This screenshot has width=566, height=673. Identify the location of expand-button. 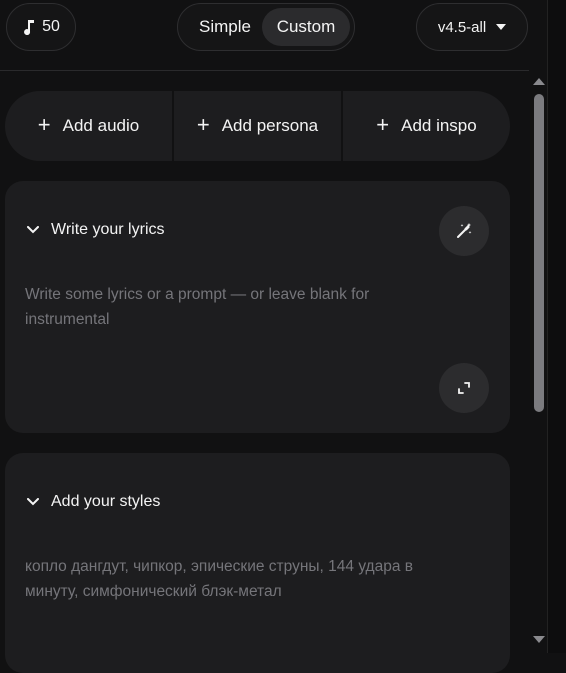
(464, 388).